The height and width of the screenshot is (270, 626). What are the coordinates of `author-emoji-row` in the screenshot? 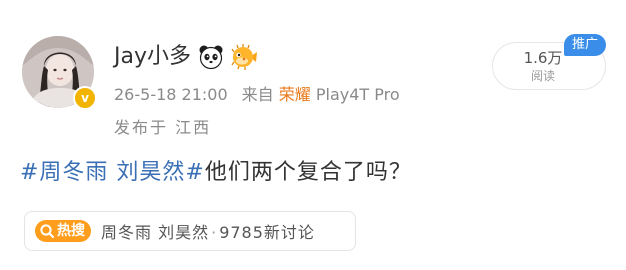 It's located at (228, 57).